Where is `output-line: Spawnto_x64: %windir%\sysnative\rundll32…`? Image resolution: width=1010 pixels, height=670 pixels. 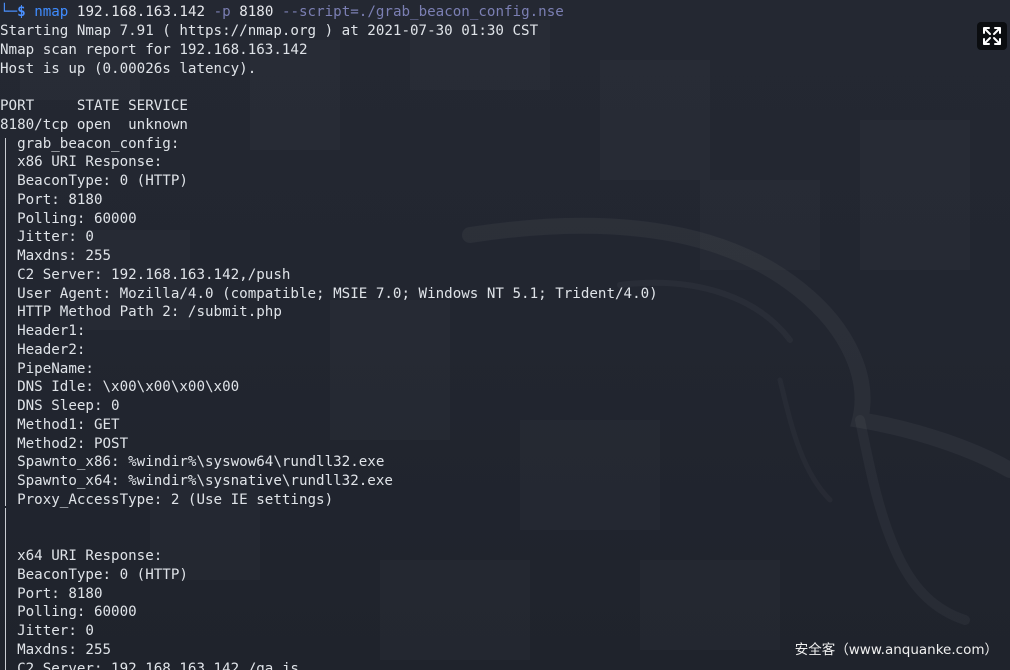
output-line: Spawnto_x64: %windir%\sysnative\rundll32… is located at coordinates (196, 481).